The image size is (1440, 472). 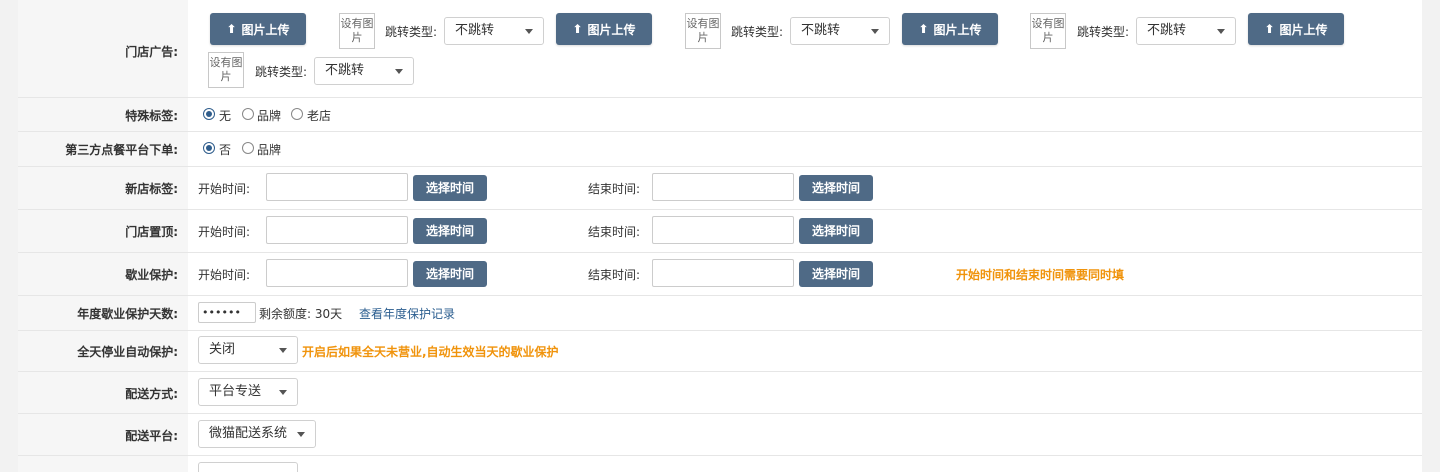 What do you see at coordinates (319, 116) in the screenshot?
I see `special-tag-option-old-store: 老店` at bounding box center [319, 116].